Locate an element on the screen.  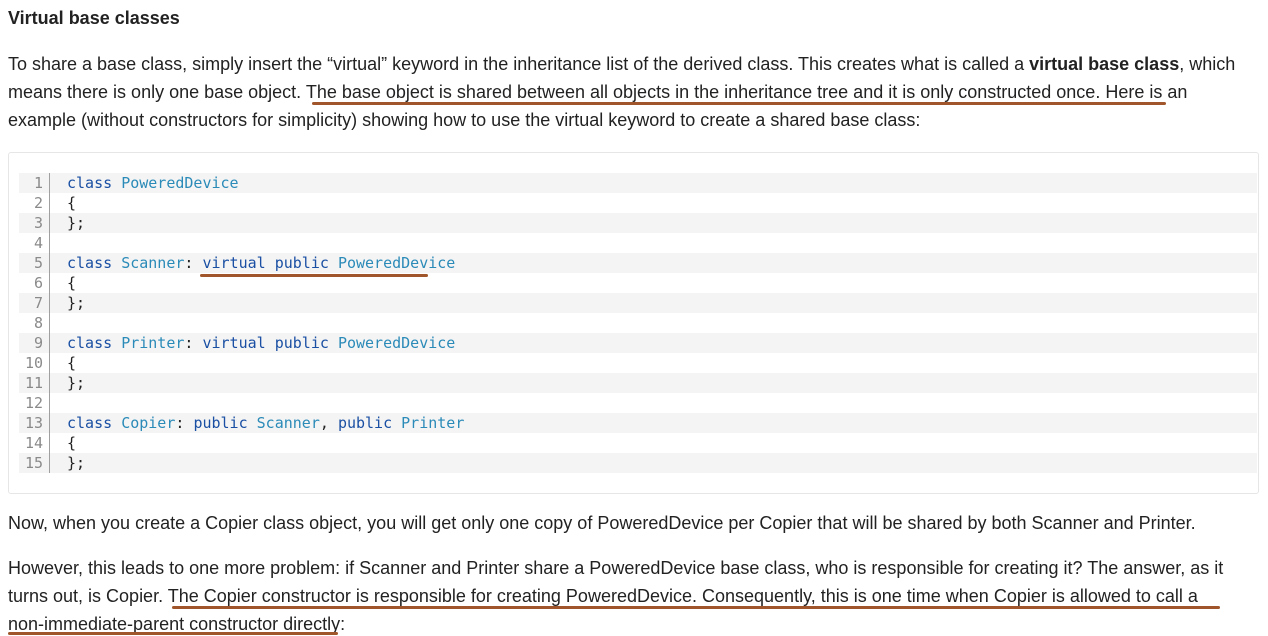
line-number: 8 is located at coordinates (38, 323).